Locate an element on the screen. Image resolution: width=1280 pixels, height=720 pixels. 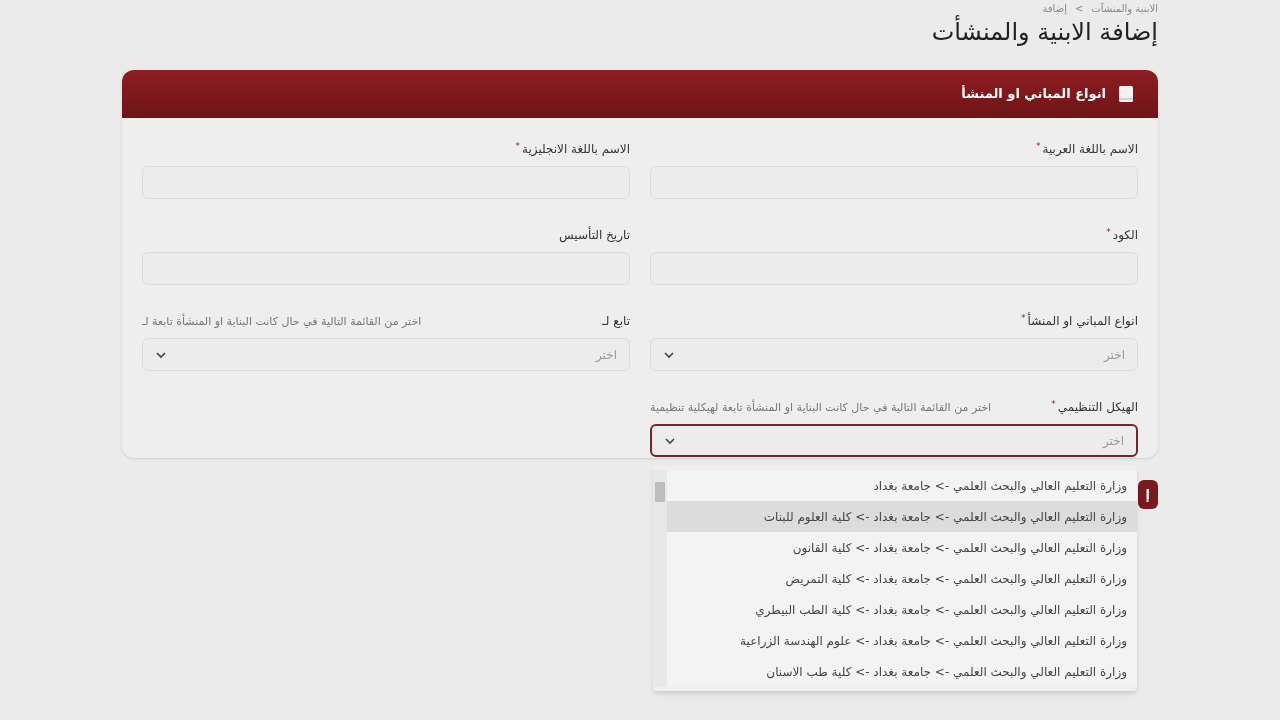
field-hint: اختر من القائمة التالية في حال كانت البناية او المنشأة تابعة لهيكلية تنظيمية is located at coordinates (821, 407).